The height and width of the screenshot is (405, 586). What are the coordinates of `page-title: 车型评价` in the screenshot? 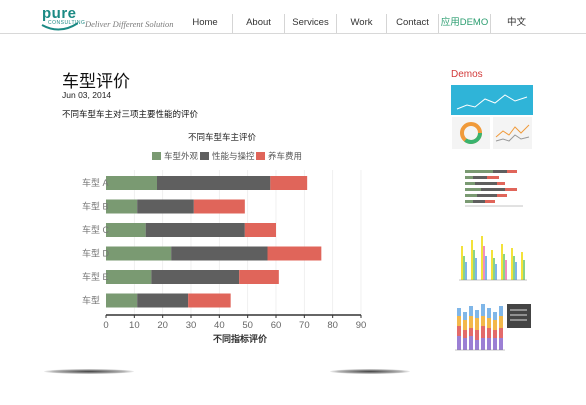 It's located at (96, 81).